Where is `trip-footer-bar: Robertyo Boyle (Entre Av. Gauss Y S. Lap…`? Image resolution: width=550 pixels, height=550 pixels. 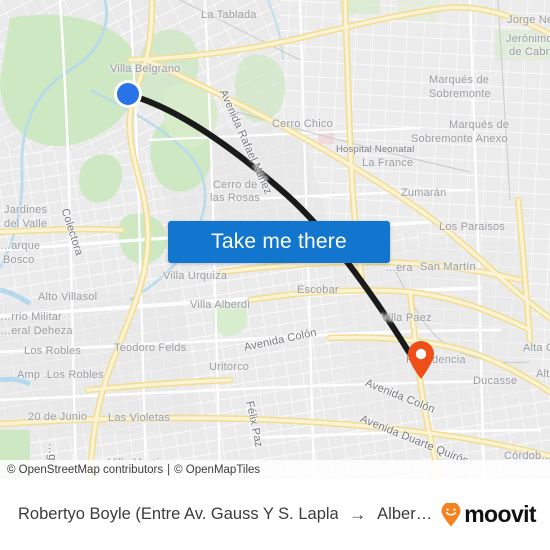
trip-footer-bar: Robertyo Boyle (Entre Av. Gauss Y S. Lap… is located at coordinates (275, 514).